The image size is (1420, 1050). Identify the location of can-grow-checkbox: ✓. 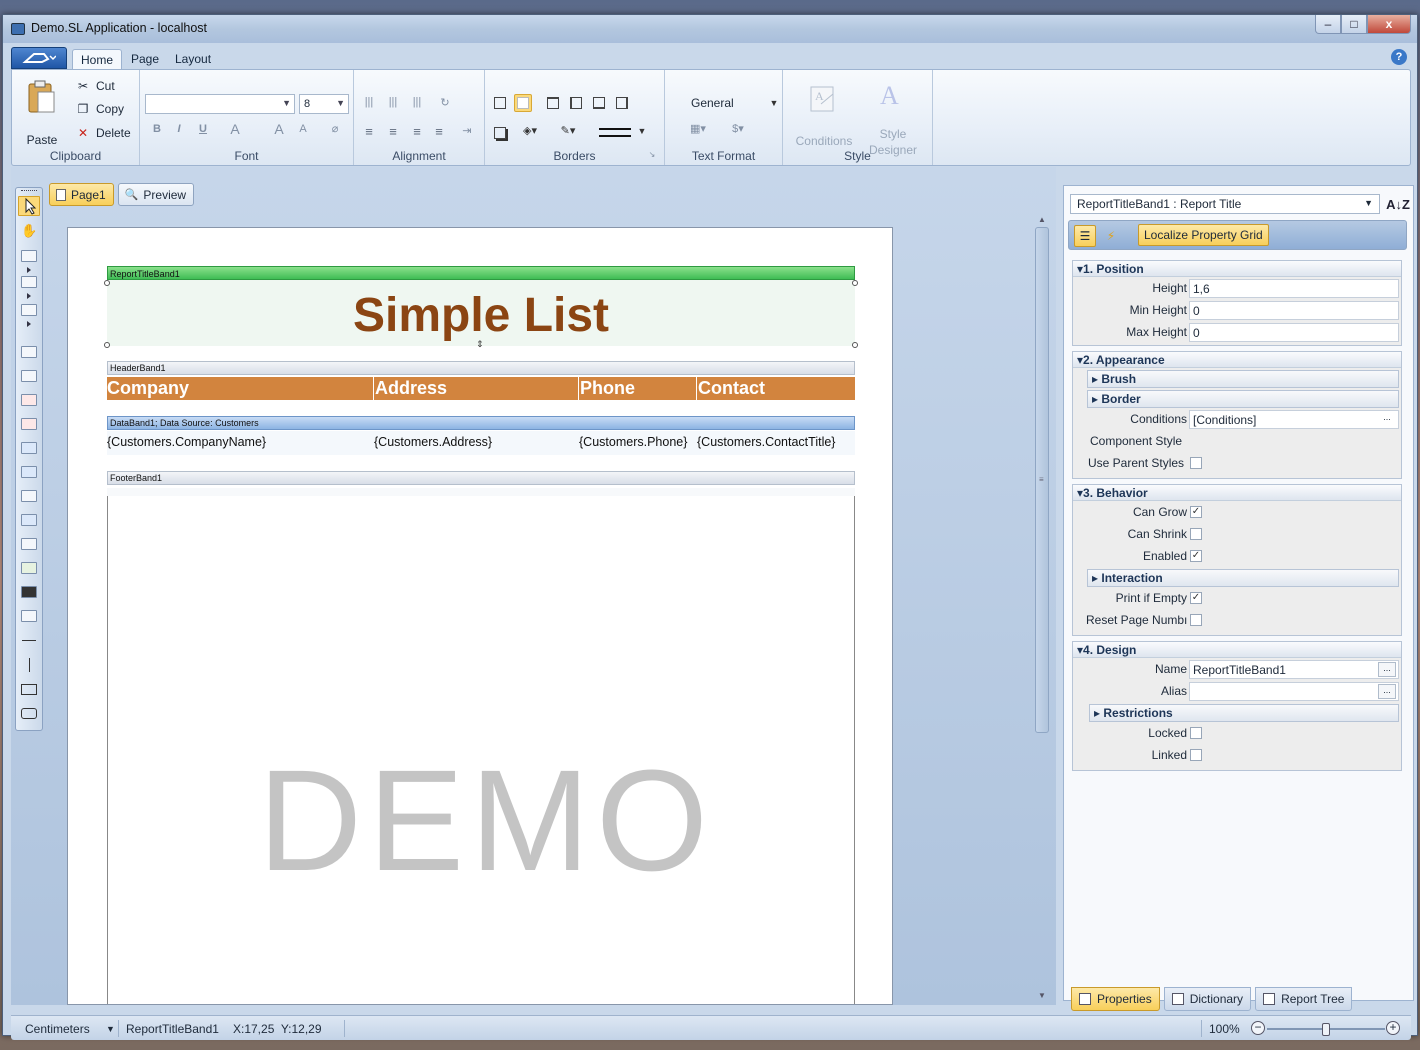
(1196, 512).